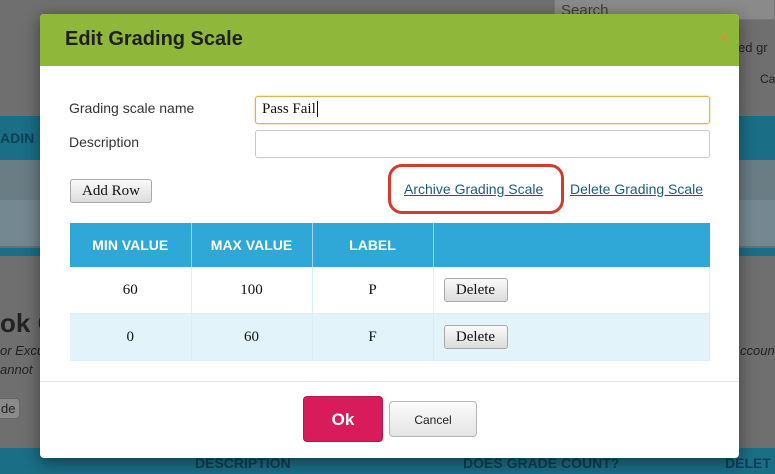 The height and width of the screenshot is (474, 775). I want to click on description-label: Description, so click(104, 142).